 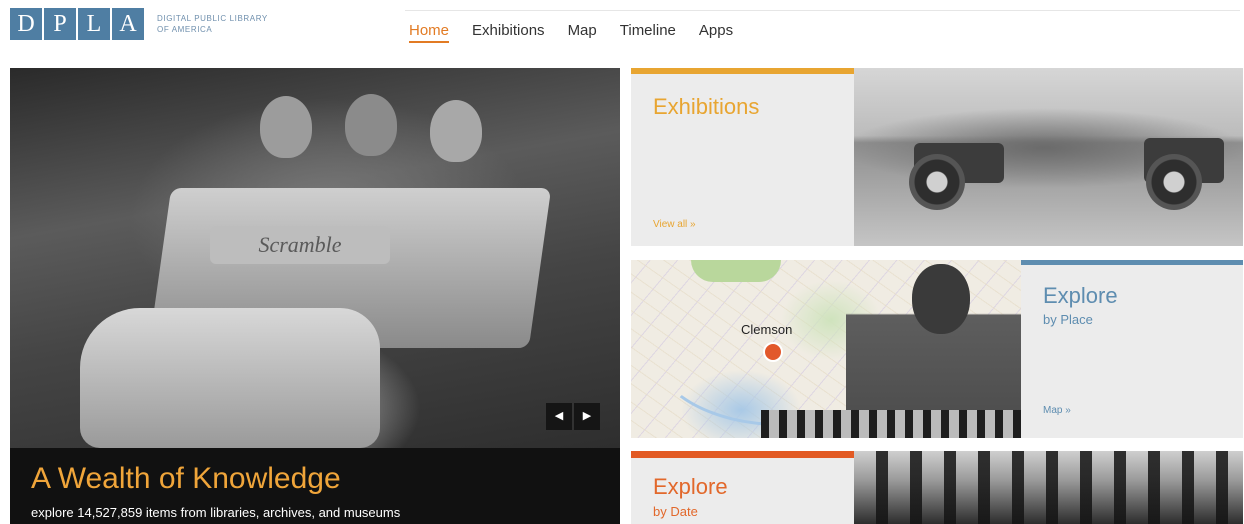 I want to click on date-panel: Explore by Date, so click(x=742, y=487).